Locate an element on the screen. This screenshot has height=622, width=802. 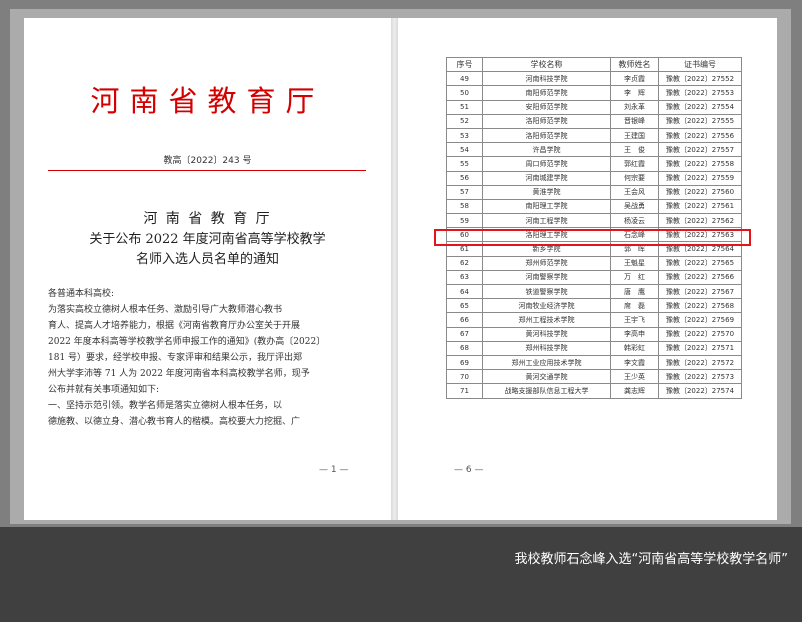
cell-serial: 62 is located at coordinates (464, 263).